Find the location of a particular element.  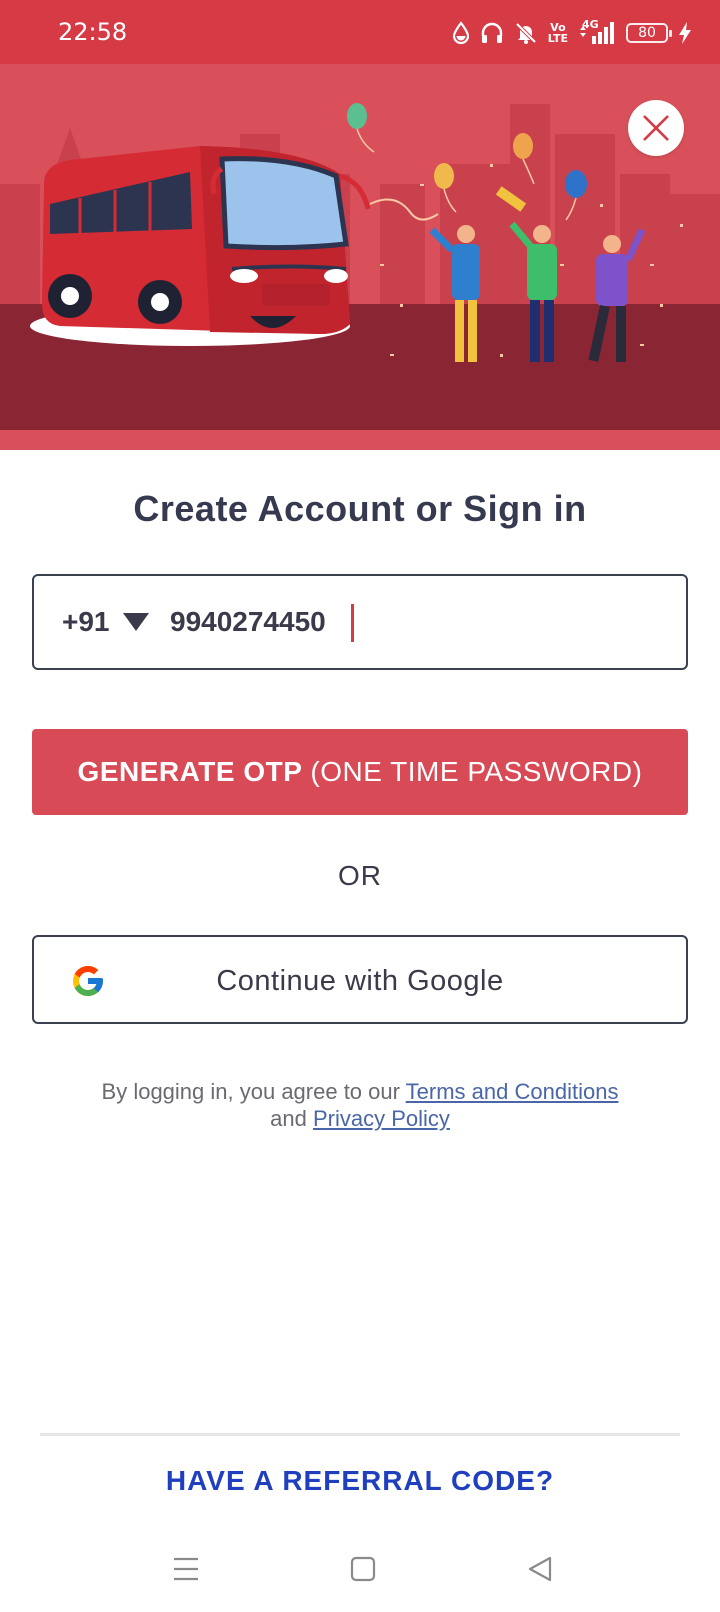

close-button is located at coordinates (656, 128).